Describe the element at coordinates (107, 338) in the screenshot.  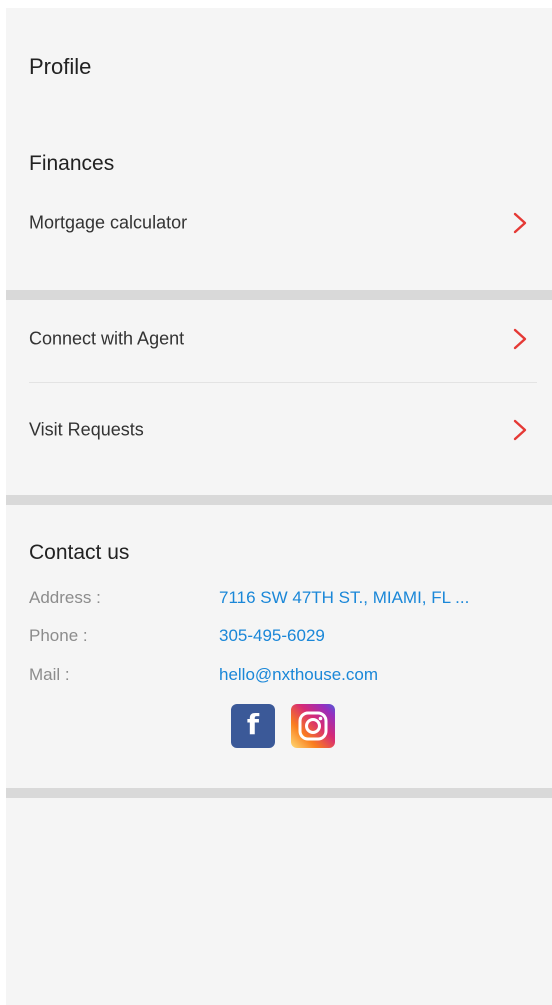
I see `connect-with-agent-label: Connect with Agent` at that location.